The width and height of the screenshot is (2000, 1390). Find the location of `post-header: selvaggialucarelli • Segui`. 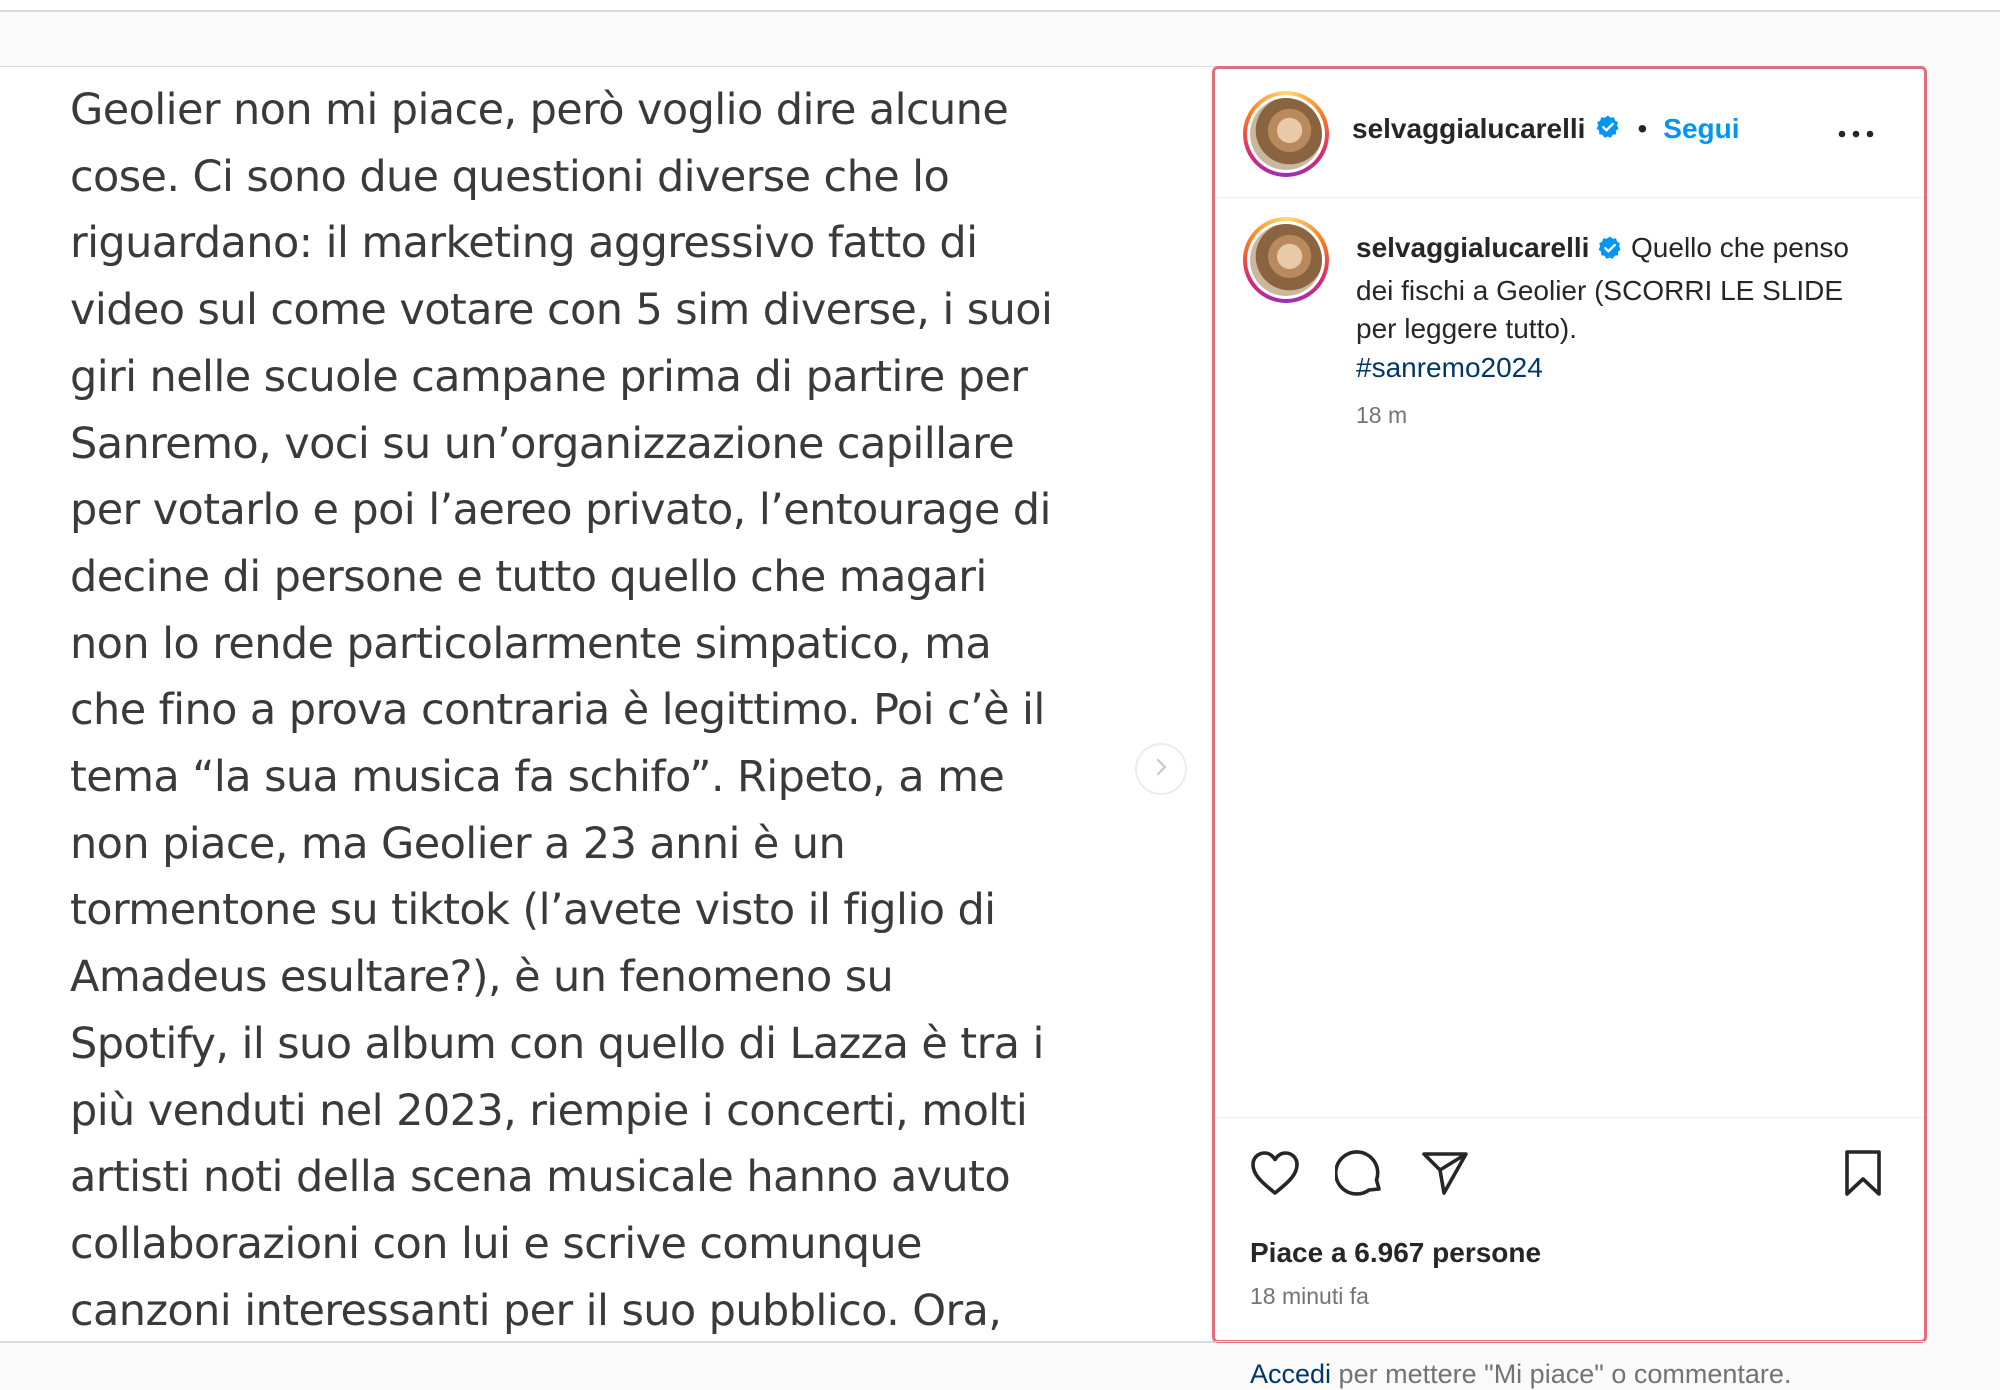

post-header: selvaggialucarelli • Segui is located at coordinates (1569, 133).